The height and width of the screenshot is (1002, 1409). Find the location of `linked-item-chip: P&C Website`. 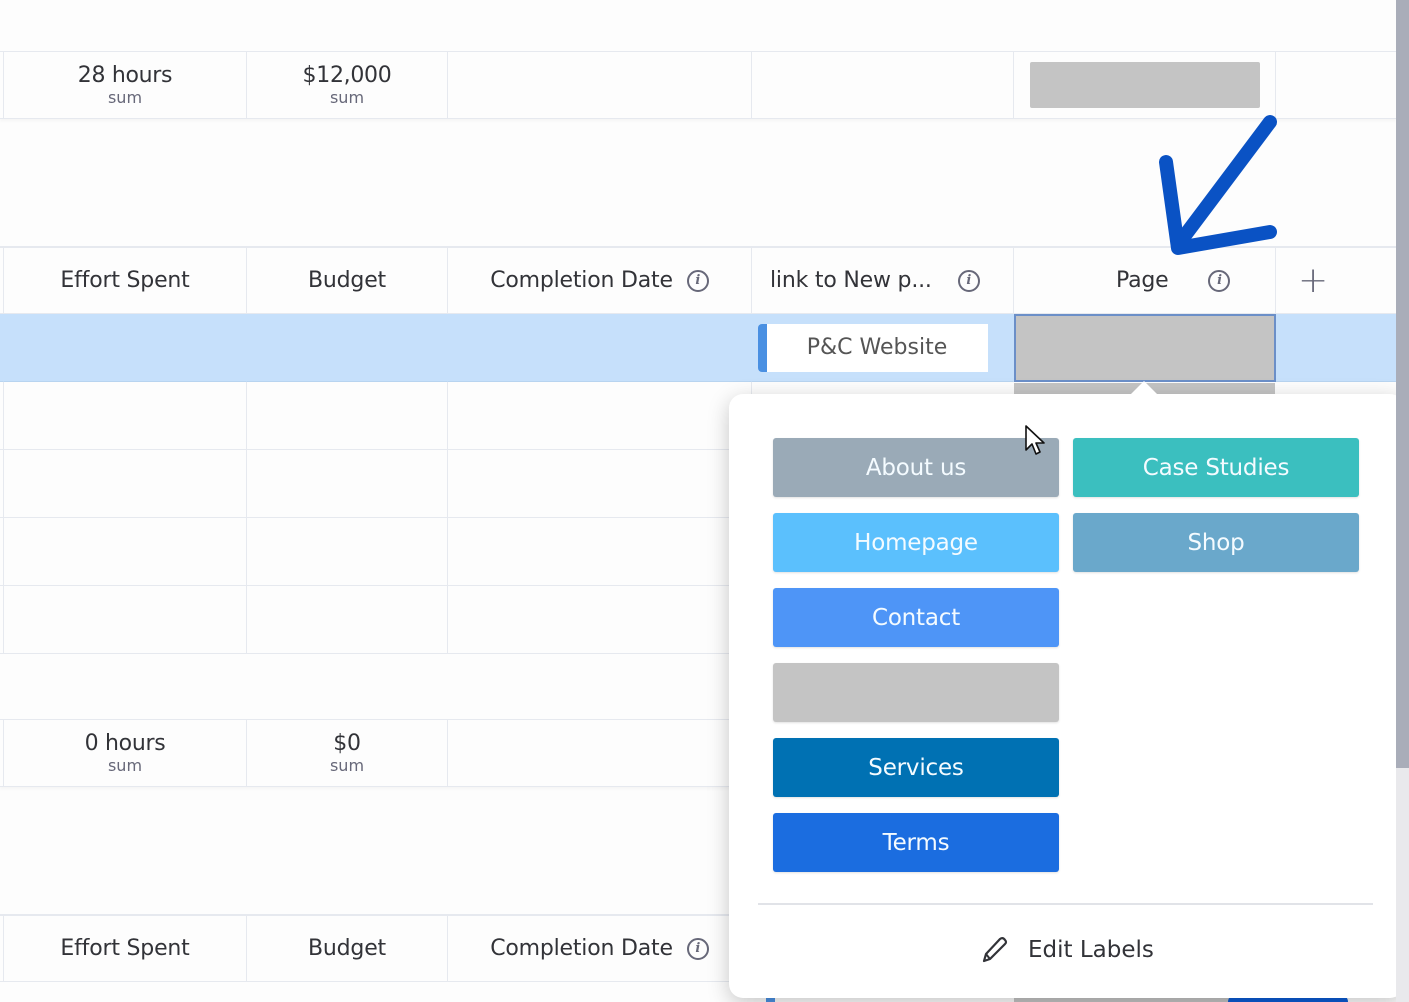

linked-item-chip: P&C Website is located at coordinates (872, 347).